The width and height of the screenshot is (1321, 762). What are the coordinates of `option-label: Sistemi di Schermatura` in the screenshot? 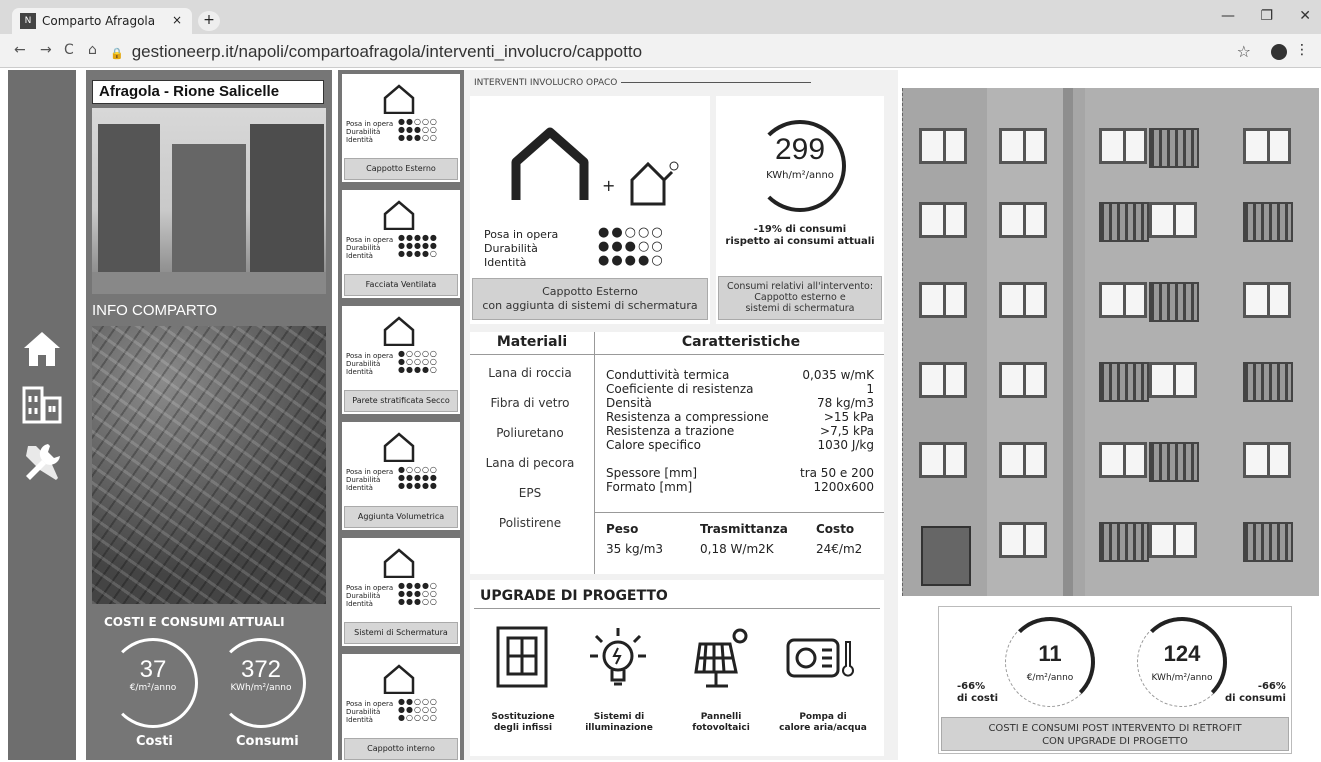 It's located at (401, 633).